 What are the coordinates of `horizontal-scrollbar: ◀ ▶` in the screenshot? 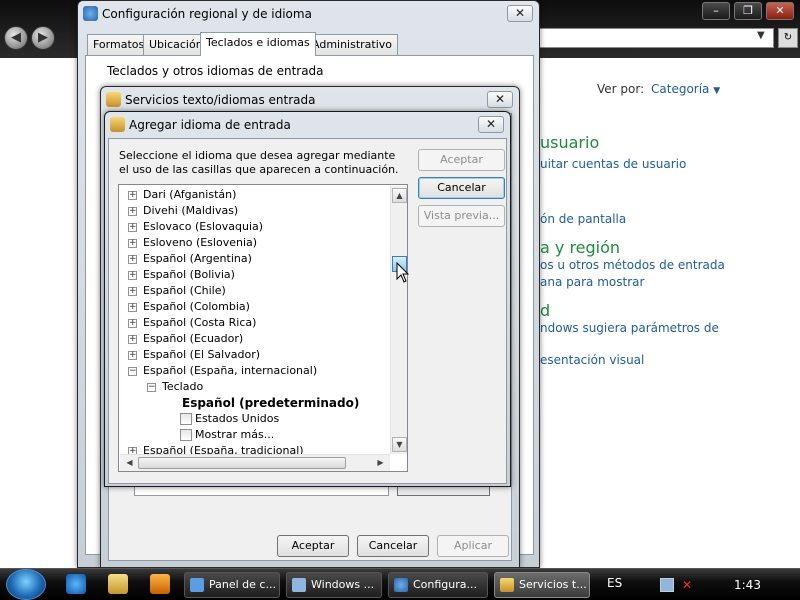 It's located at (255, 462).